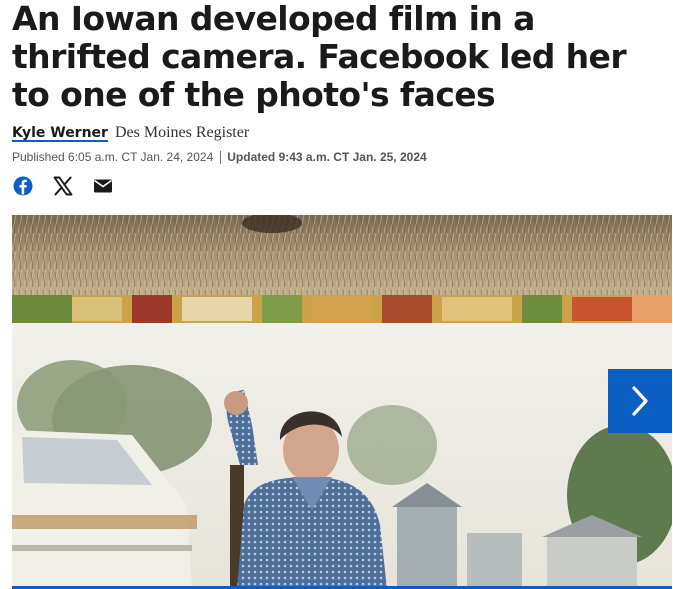 This screenshot has width=673, height=589. Describe the element at coordinates (182, 132) in the screenshot. I see `publication-name: Des Moines Register` at that location.